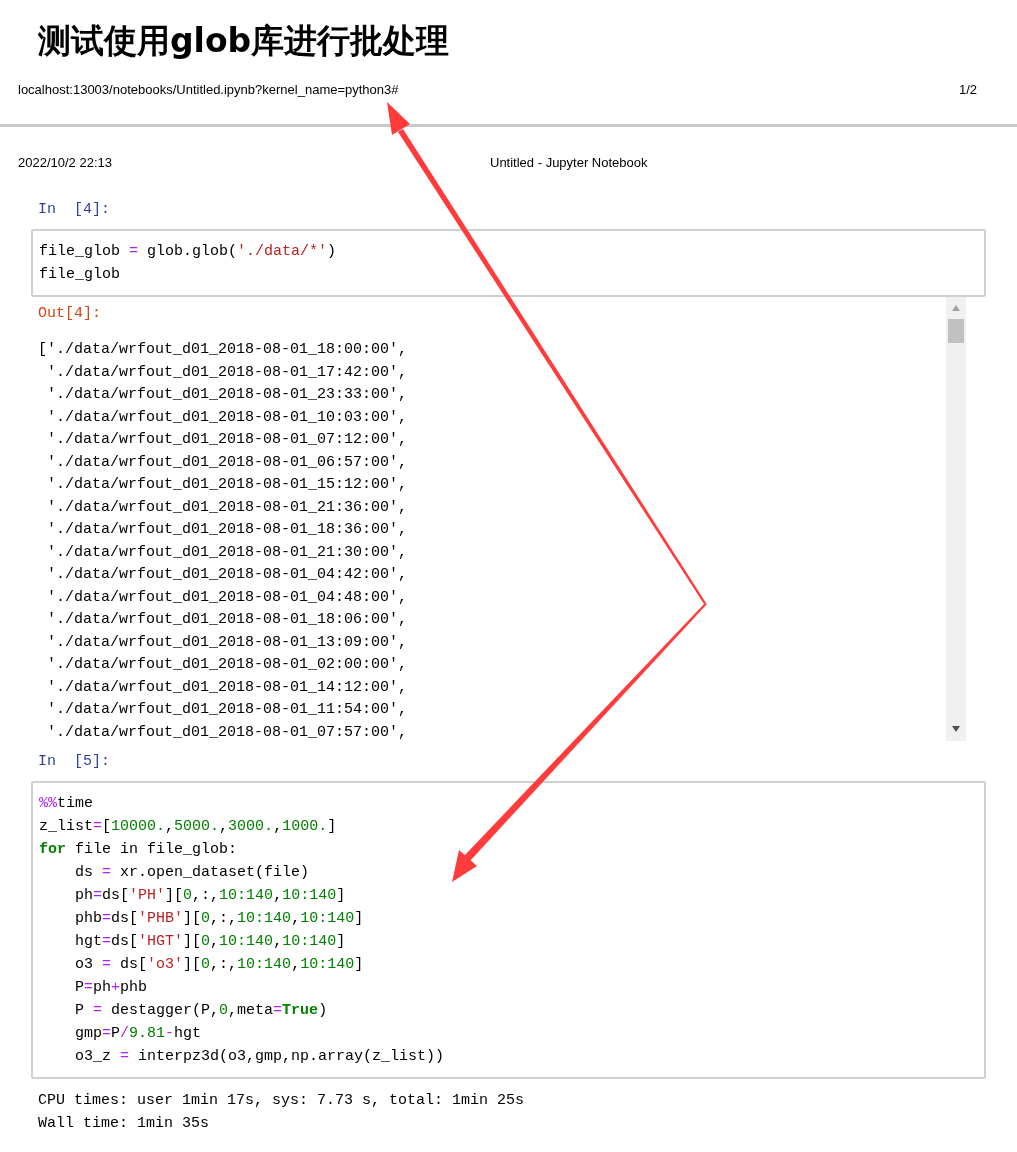 The image size is (1017, 1152). Describe the element at coordinates (210, 896) in the screenshot. I see `code-line: ph=ds['PH'][0,:,10:140,10:140]` at that location.